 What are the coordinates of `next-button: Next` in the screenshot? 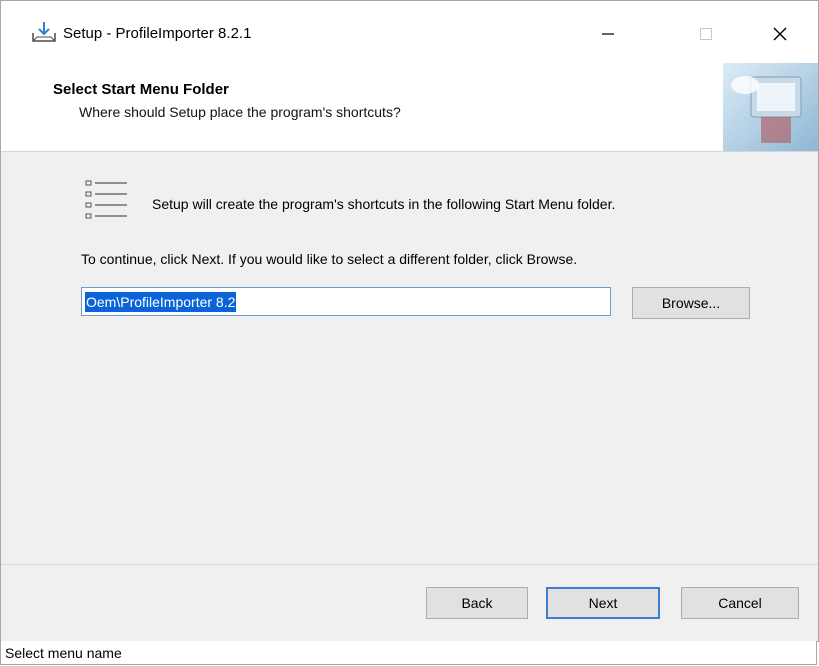 It's located at (603, 603).